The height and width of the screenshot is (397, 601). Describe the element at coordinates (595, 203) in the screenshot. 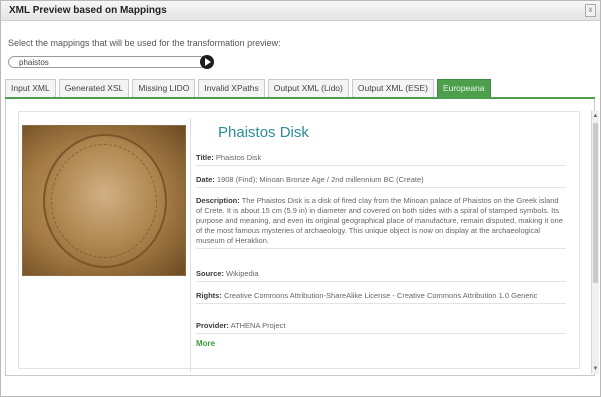

I see `scroll-thumb` at that location.